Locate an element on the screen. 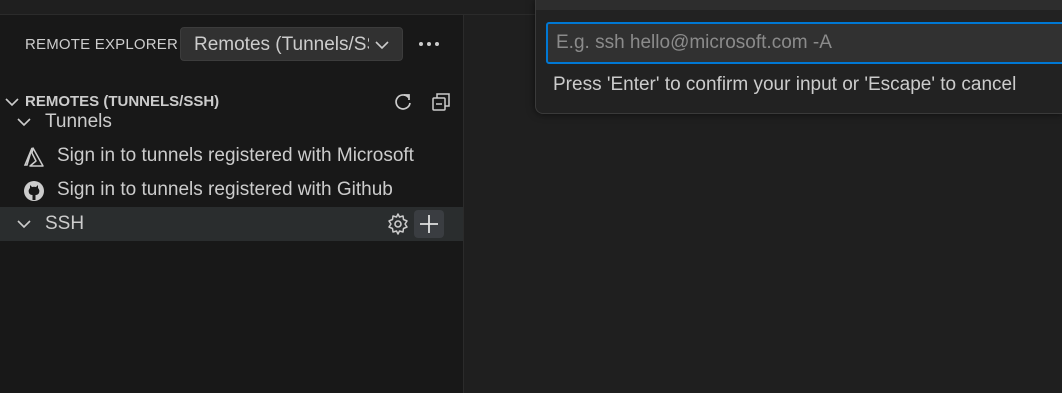  gear-icon is located at coordinates (398, 224).